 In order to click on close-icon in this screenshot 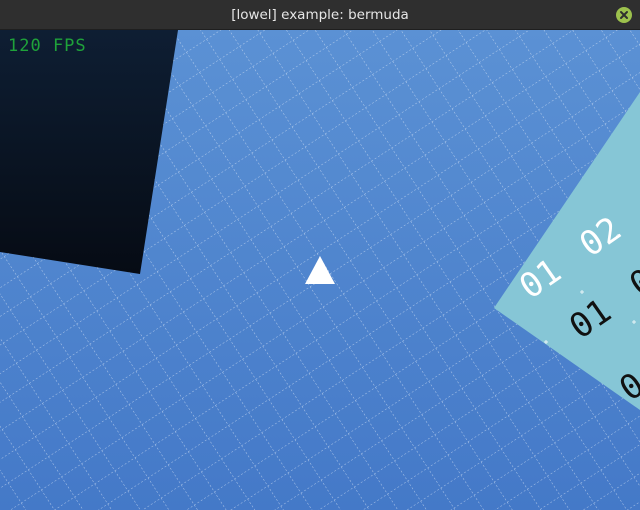, I will do `click(624, 15)`.